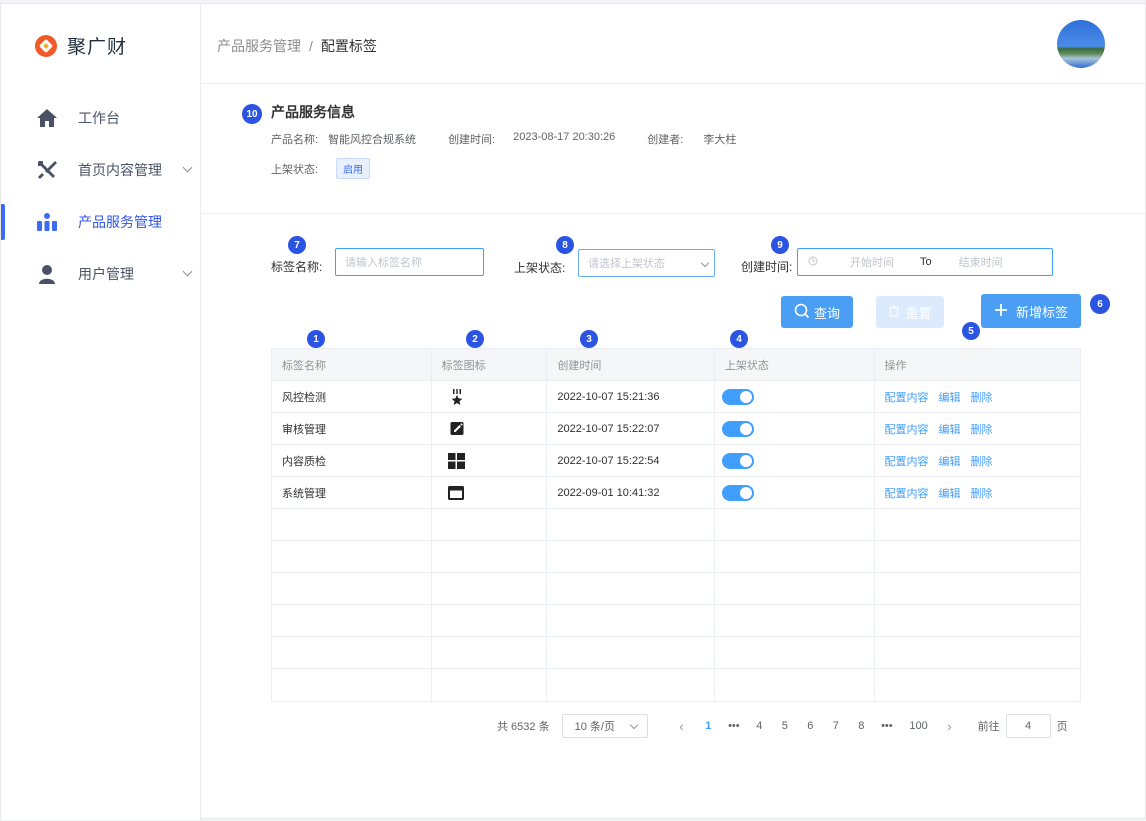 This screenshot has width=1146, height=821. I want to click on sidebar-item-workbench: 工作台, so click(101, 118).